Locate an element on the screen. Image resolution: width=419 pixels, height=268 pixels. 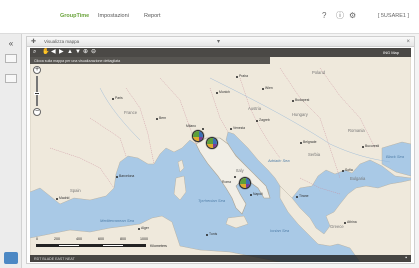
country-label: Austria is located at coordinates (255, 108).